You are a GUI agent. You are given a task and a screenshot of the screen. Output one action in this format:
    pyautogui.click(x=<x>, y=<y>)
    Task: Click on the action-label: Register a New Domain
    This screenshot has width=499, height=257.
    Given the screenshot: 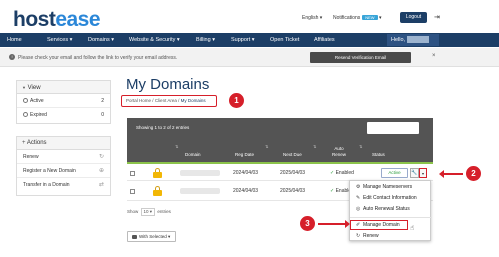 What is the action you would take?
    pyautogui.click(x=49, y=171)
    